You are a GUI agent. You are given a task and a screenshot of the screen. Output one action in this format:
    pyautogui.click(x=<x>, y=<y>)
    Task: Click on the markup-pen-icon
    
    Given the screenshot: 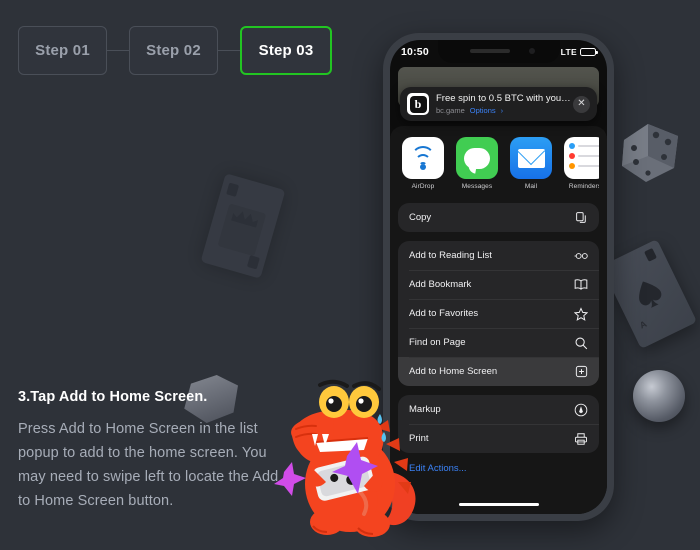 What is the action you would take?
    pyautogui.click(x=581, y=410)
    